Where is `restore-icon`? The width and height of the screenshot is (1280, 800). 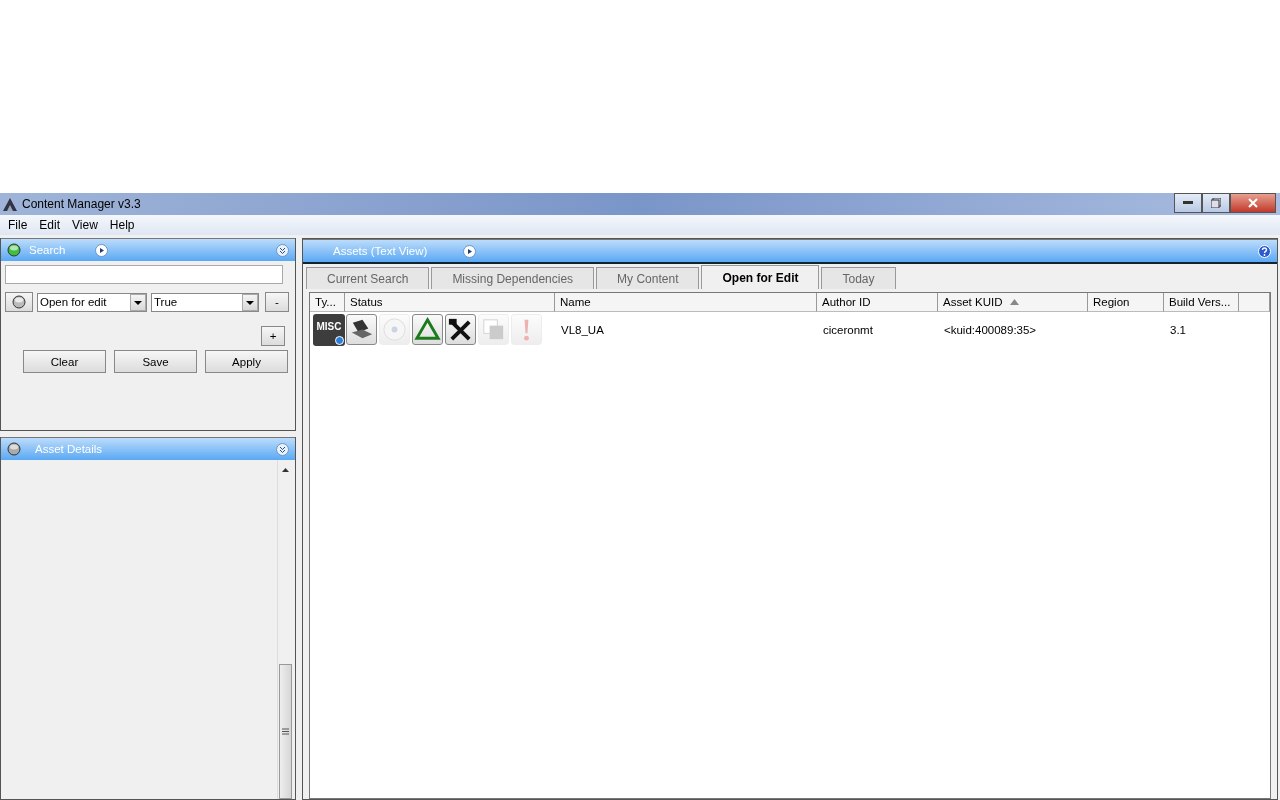
restore-icon is located at coordinates (1216, 203).